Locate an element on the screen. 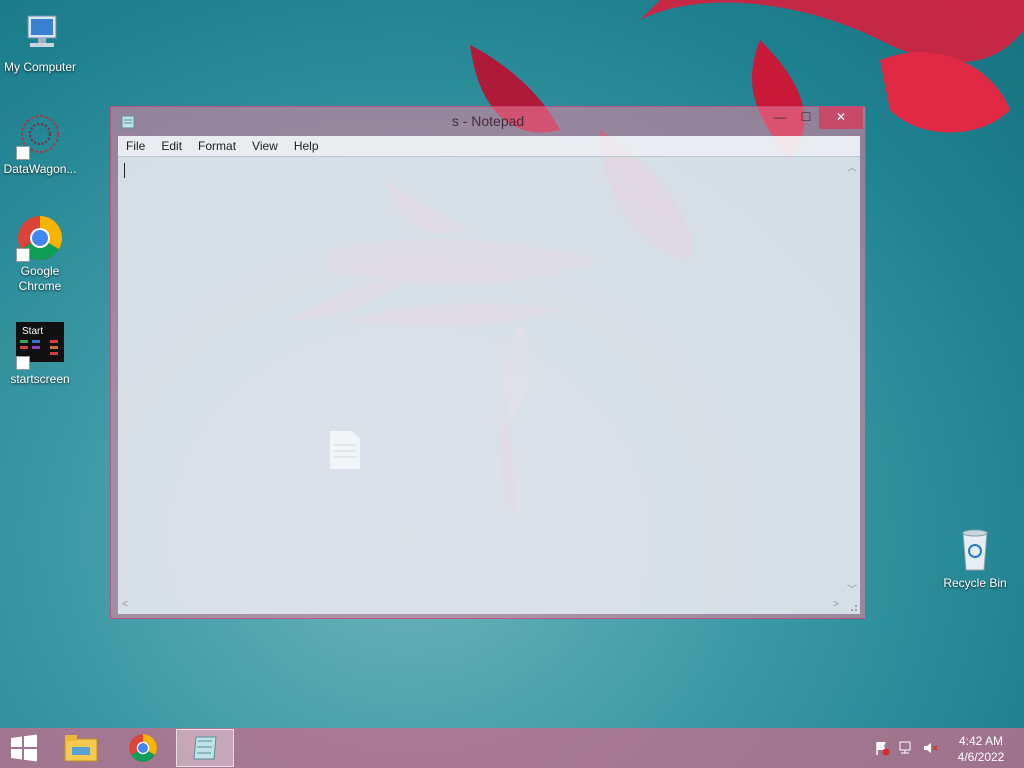  close-button: ✕ is located at coordinates (841, 118).